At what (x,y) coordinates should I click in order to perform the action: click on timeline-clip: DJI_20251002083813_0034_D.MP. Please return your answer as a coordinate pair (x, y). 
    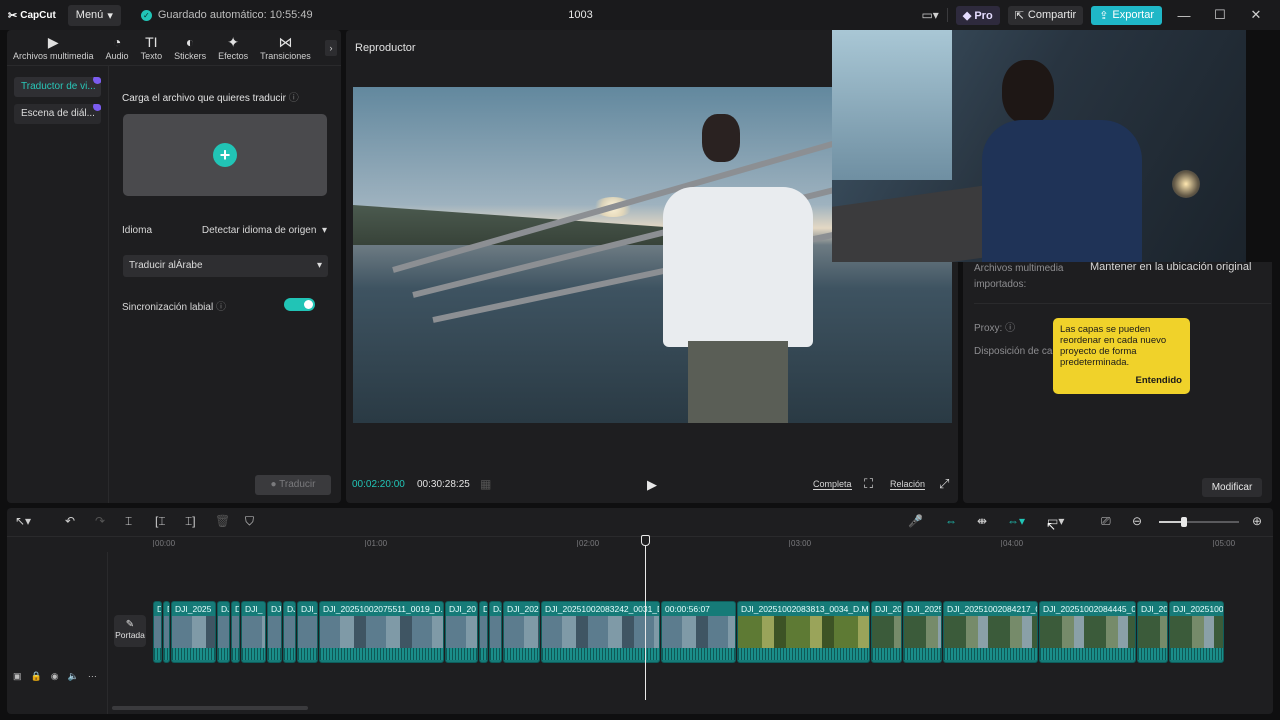
    Looking at the image, I should click on (803, 632).